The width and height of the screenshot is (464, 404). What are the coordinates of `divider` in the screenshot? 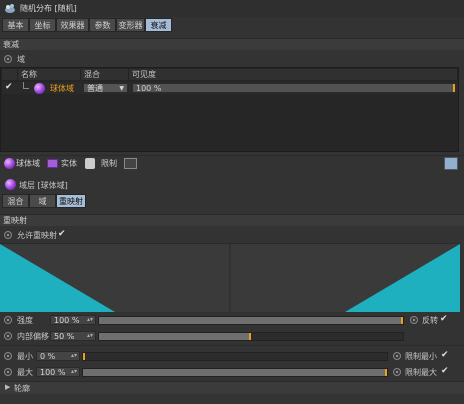 It's located at (232, 345).